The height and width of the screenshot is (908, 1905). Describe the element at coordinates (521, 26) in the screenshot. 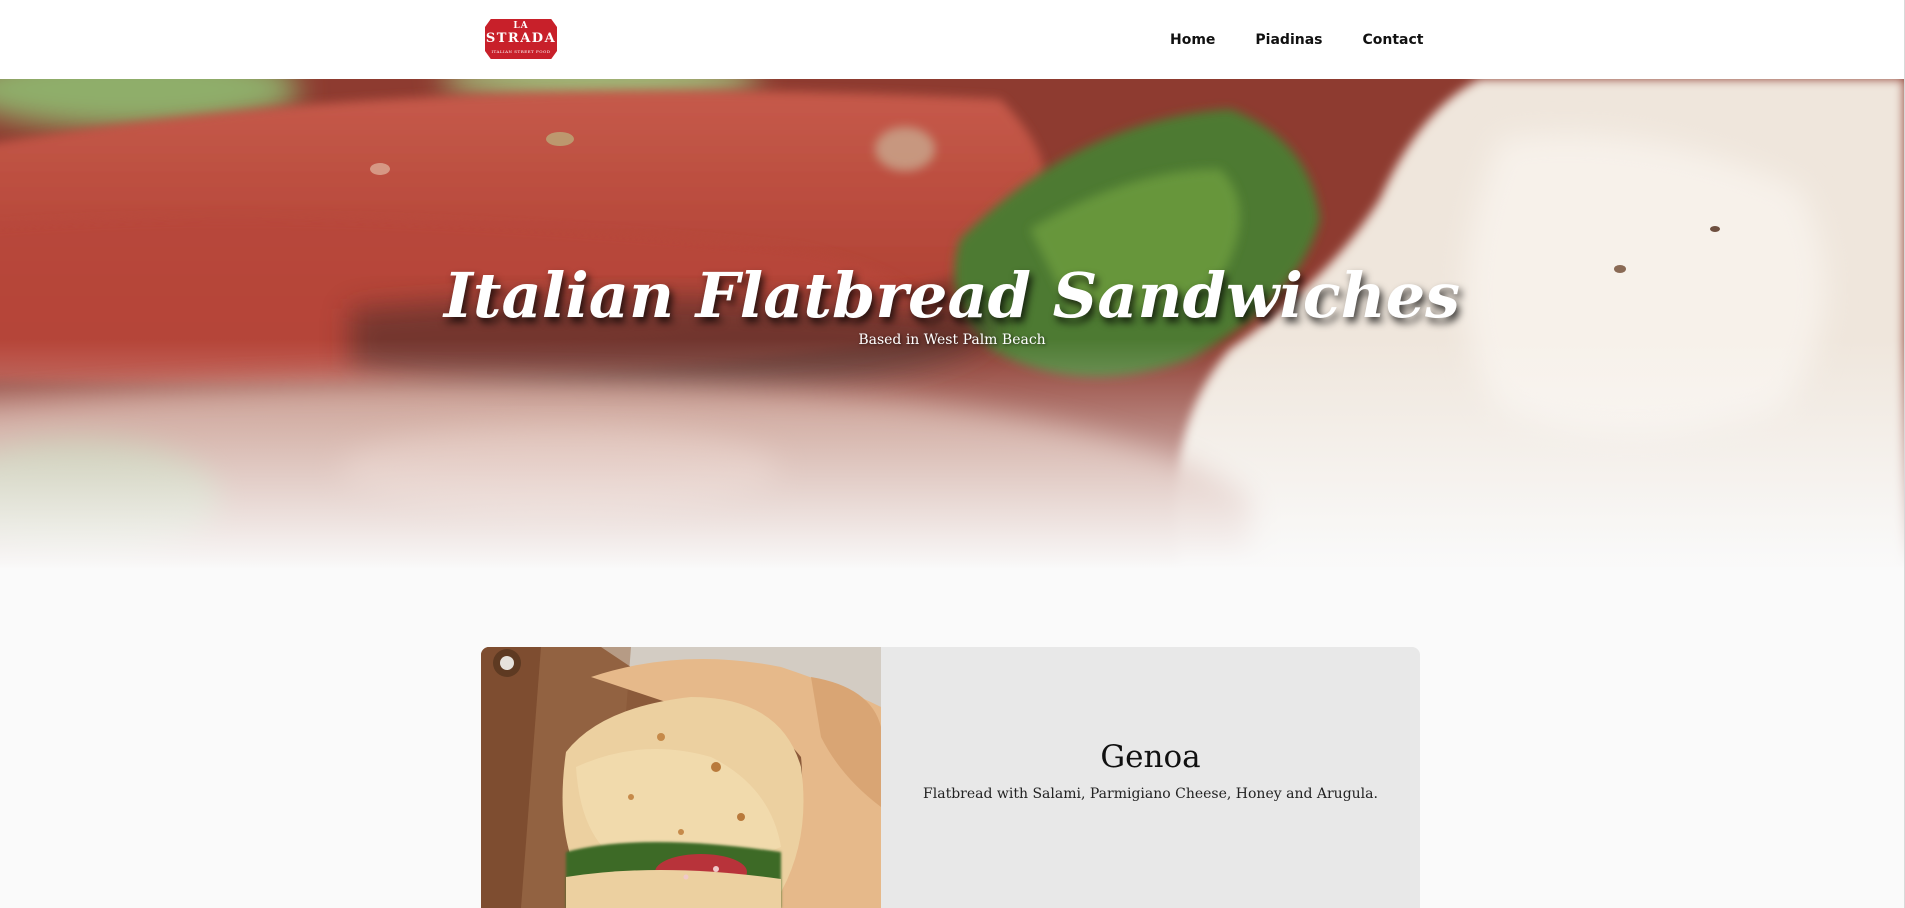

I see `logo-line-1: LA` at that location.